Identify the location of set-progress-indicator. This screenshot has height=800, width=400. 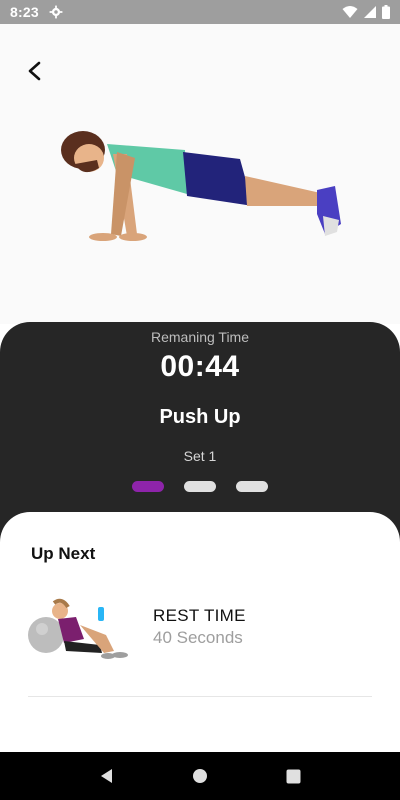
(200, 486).